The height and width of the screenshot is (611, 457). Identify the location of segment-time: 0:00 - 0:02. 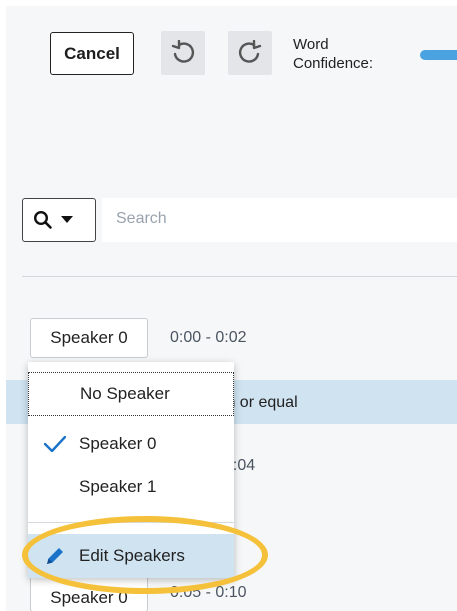
(208, 337).